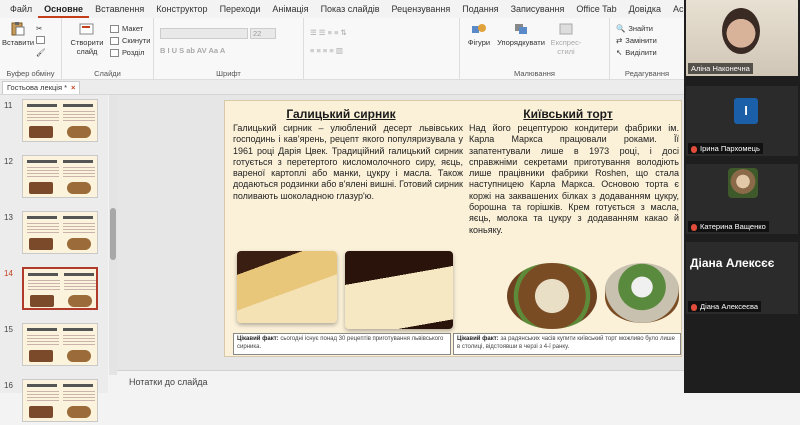 Image resolution: width=800 pixels, height=425 pixels. What do you see at coordinates (645, 9) in the screenshot?
I see `menu-tab: Довідка` at bounding box center [645, 9].